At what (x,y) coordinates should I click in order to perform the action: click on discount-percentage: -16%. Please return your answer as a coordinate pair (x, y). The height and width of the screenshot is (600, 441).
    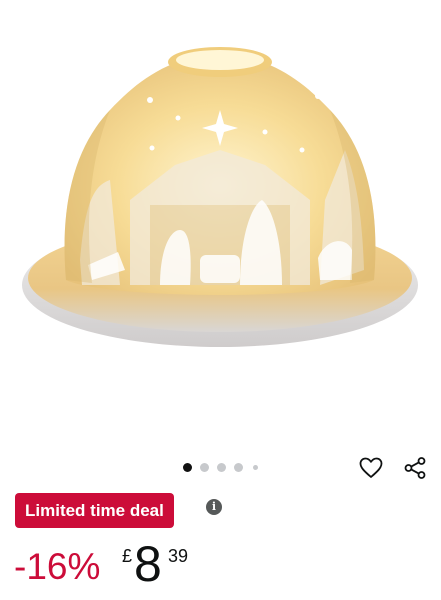
    Looking at the image, I should click on (57, 566).